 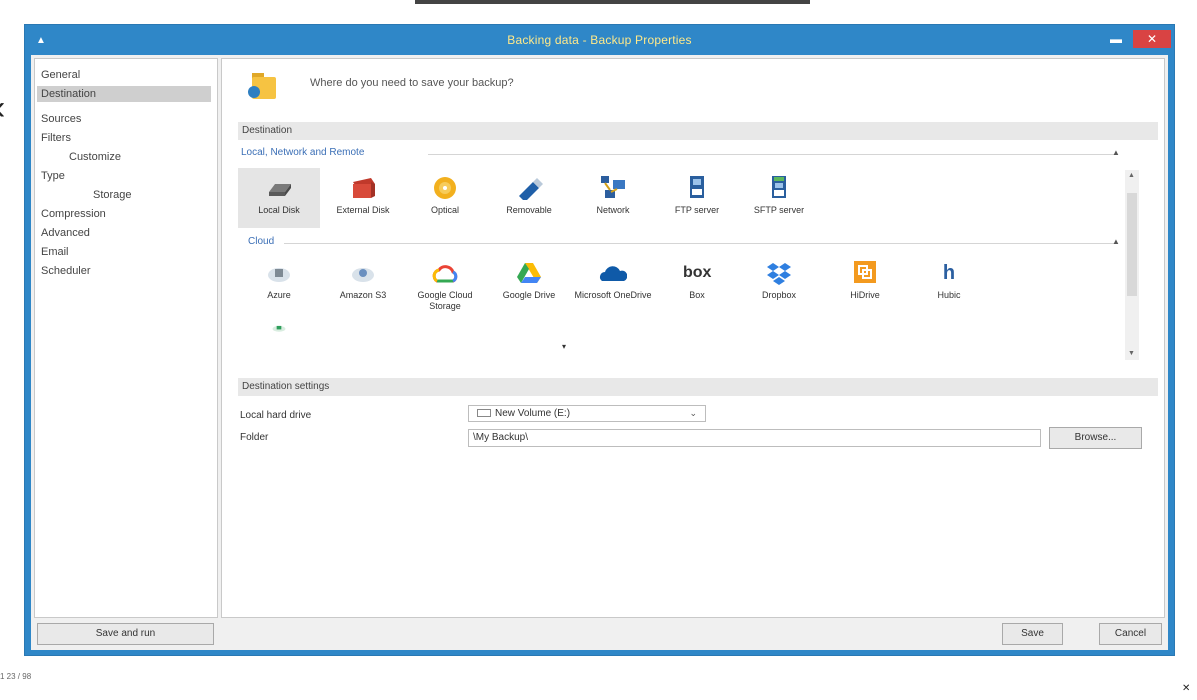 I want to click on tile-label: Hubic, so click(x=949, y=295).